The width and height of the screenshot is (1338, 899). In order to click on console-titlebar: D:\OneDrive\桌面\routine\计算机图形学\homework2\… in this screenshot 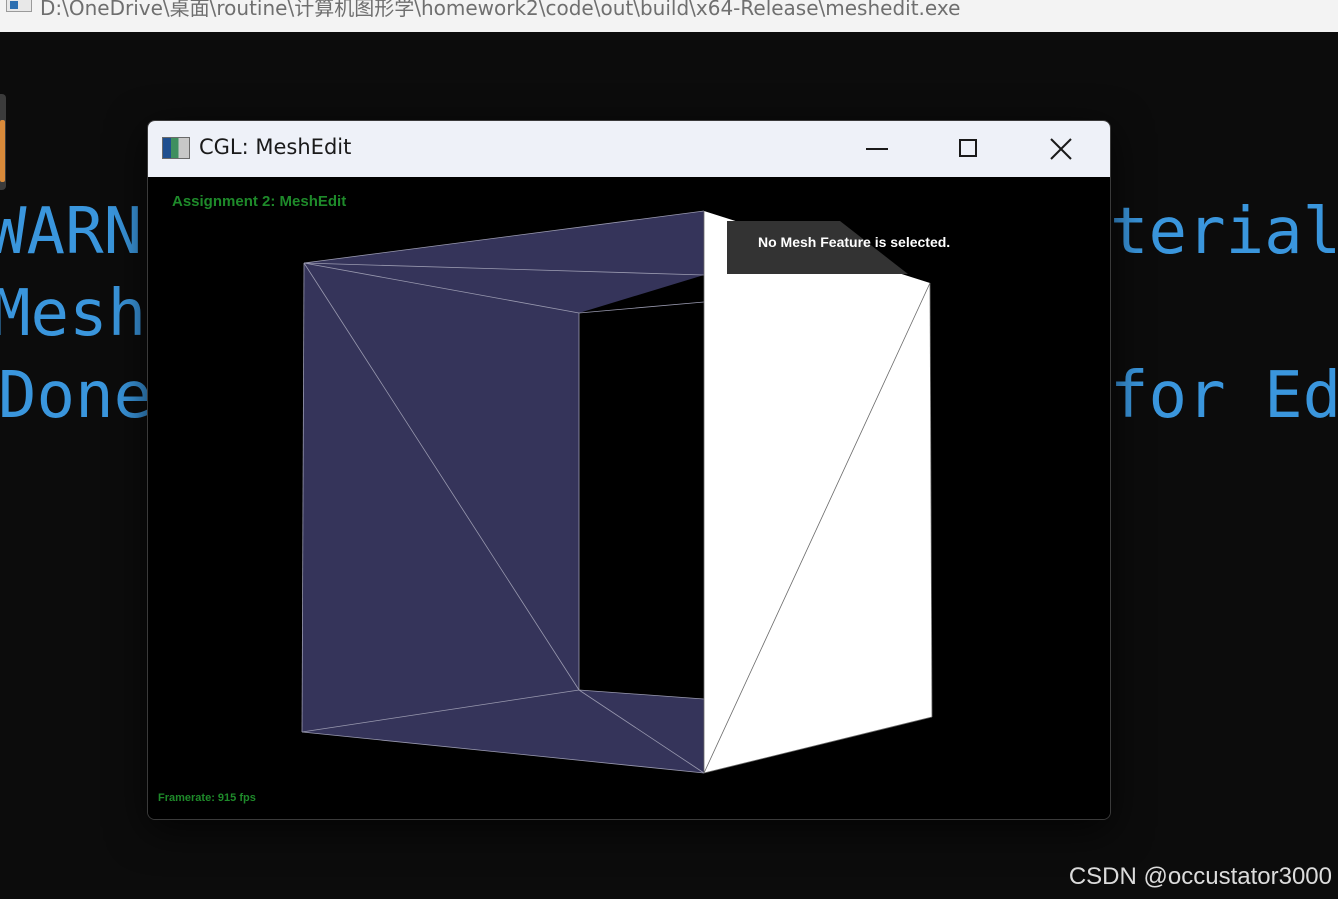, I will do `click(669, 16)`.